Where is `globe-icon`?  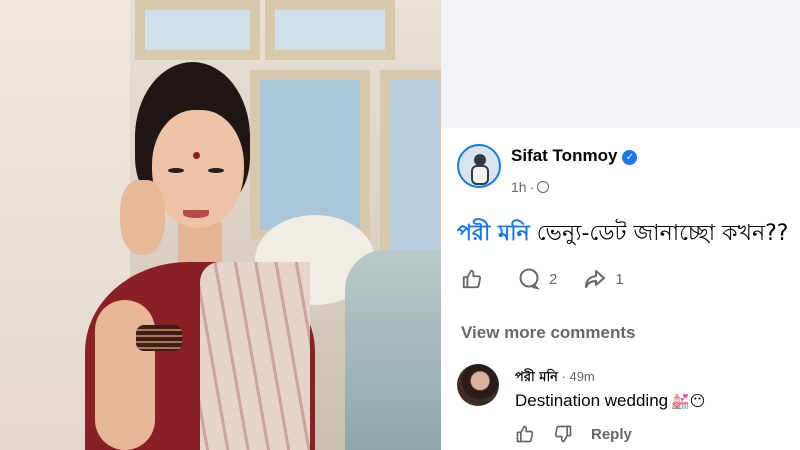 globe-icon is located at coordinates (543, 187).